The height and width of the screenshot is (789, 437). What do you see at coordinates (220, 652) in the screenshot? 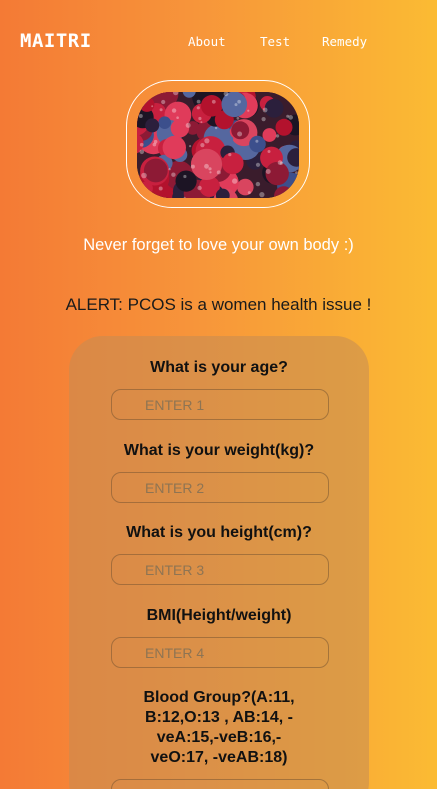
I see `bmi-input` at bounding box center [220, 652].